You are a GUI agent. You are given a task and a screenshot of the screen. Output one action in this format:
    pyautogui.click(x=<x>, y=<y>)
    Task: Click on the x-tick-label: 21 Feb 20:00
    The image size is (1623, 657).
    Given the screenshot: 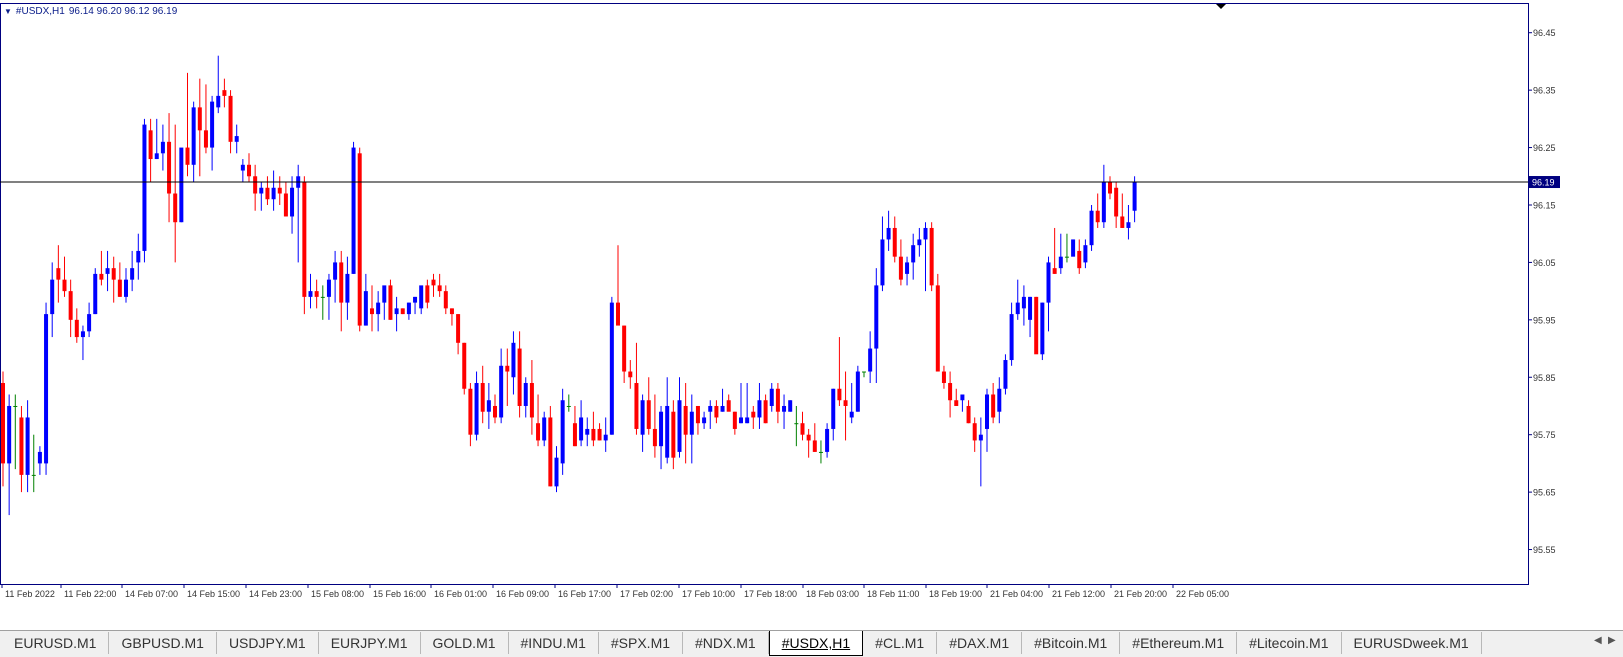 What is the action you would take?
    pyautogui.click(x=1140, y=594)
    